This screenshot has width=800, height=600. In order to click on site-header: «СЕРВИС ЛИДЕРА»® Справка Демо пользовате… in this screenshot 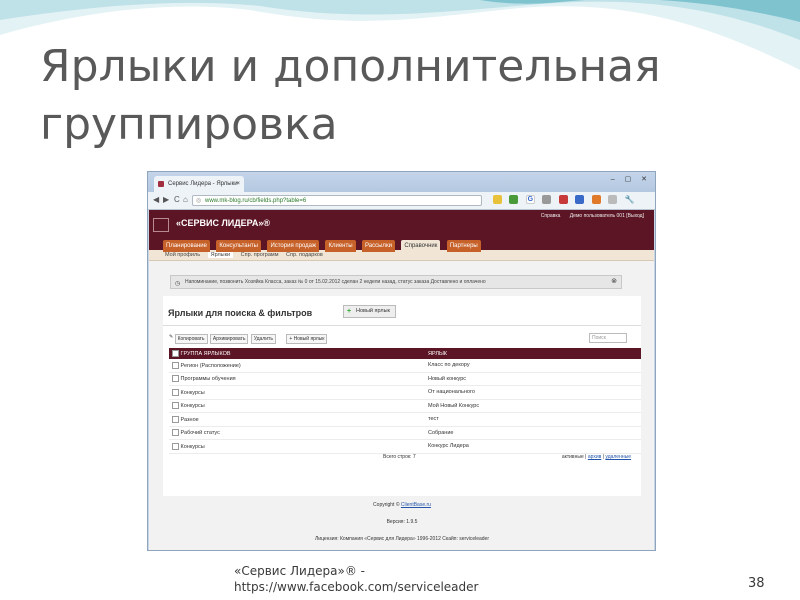, I will do `click(401, 231)`.